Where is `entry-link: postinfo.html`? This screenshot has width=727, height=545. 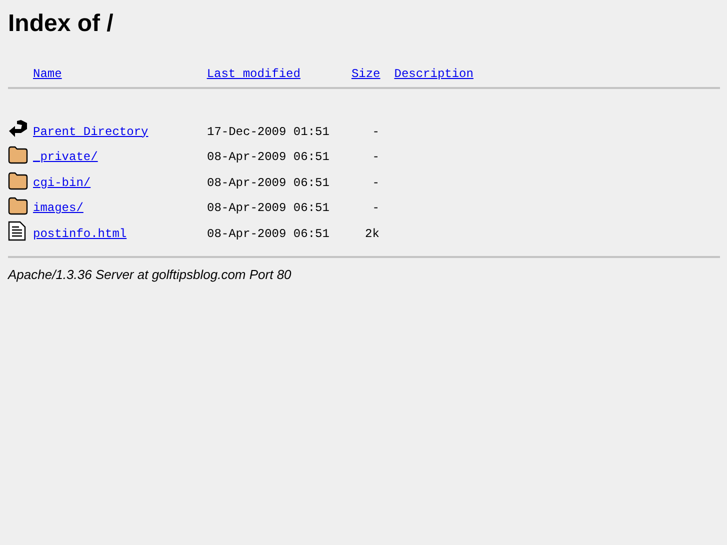 entry-link: postinfo.html is located at coordinates (80, 233).